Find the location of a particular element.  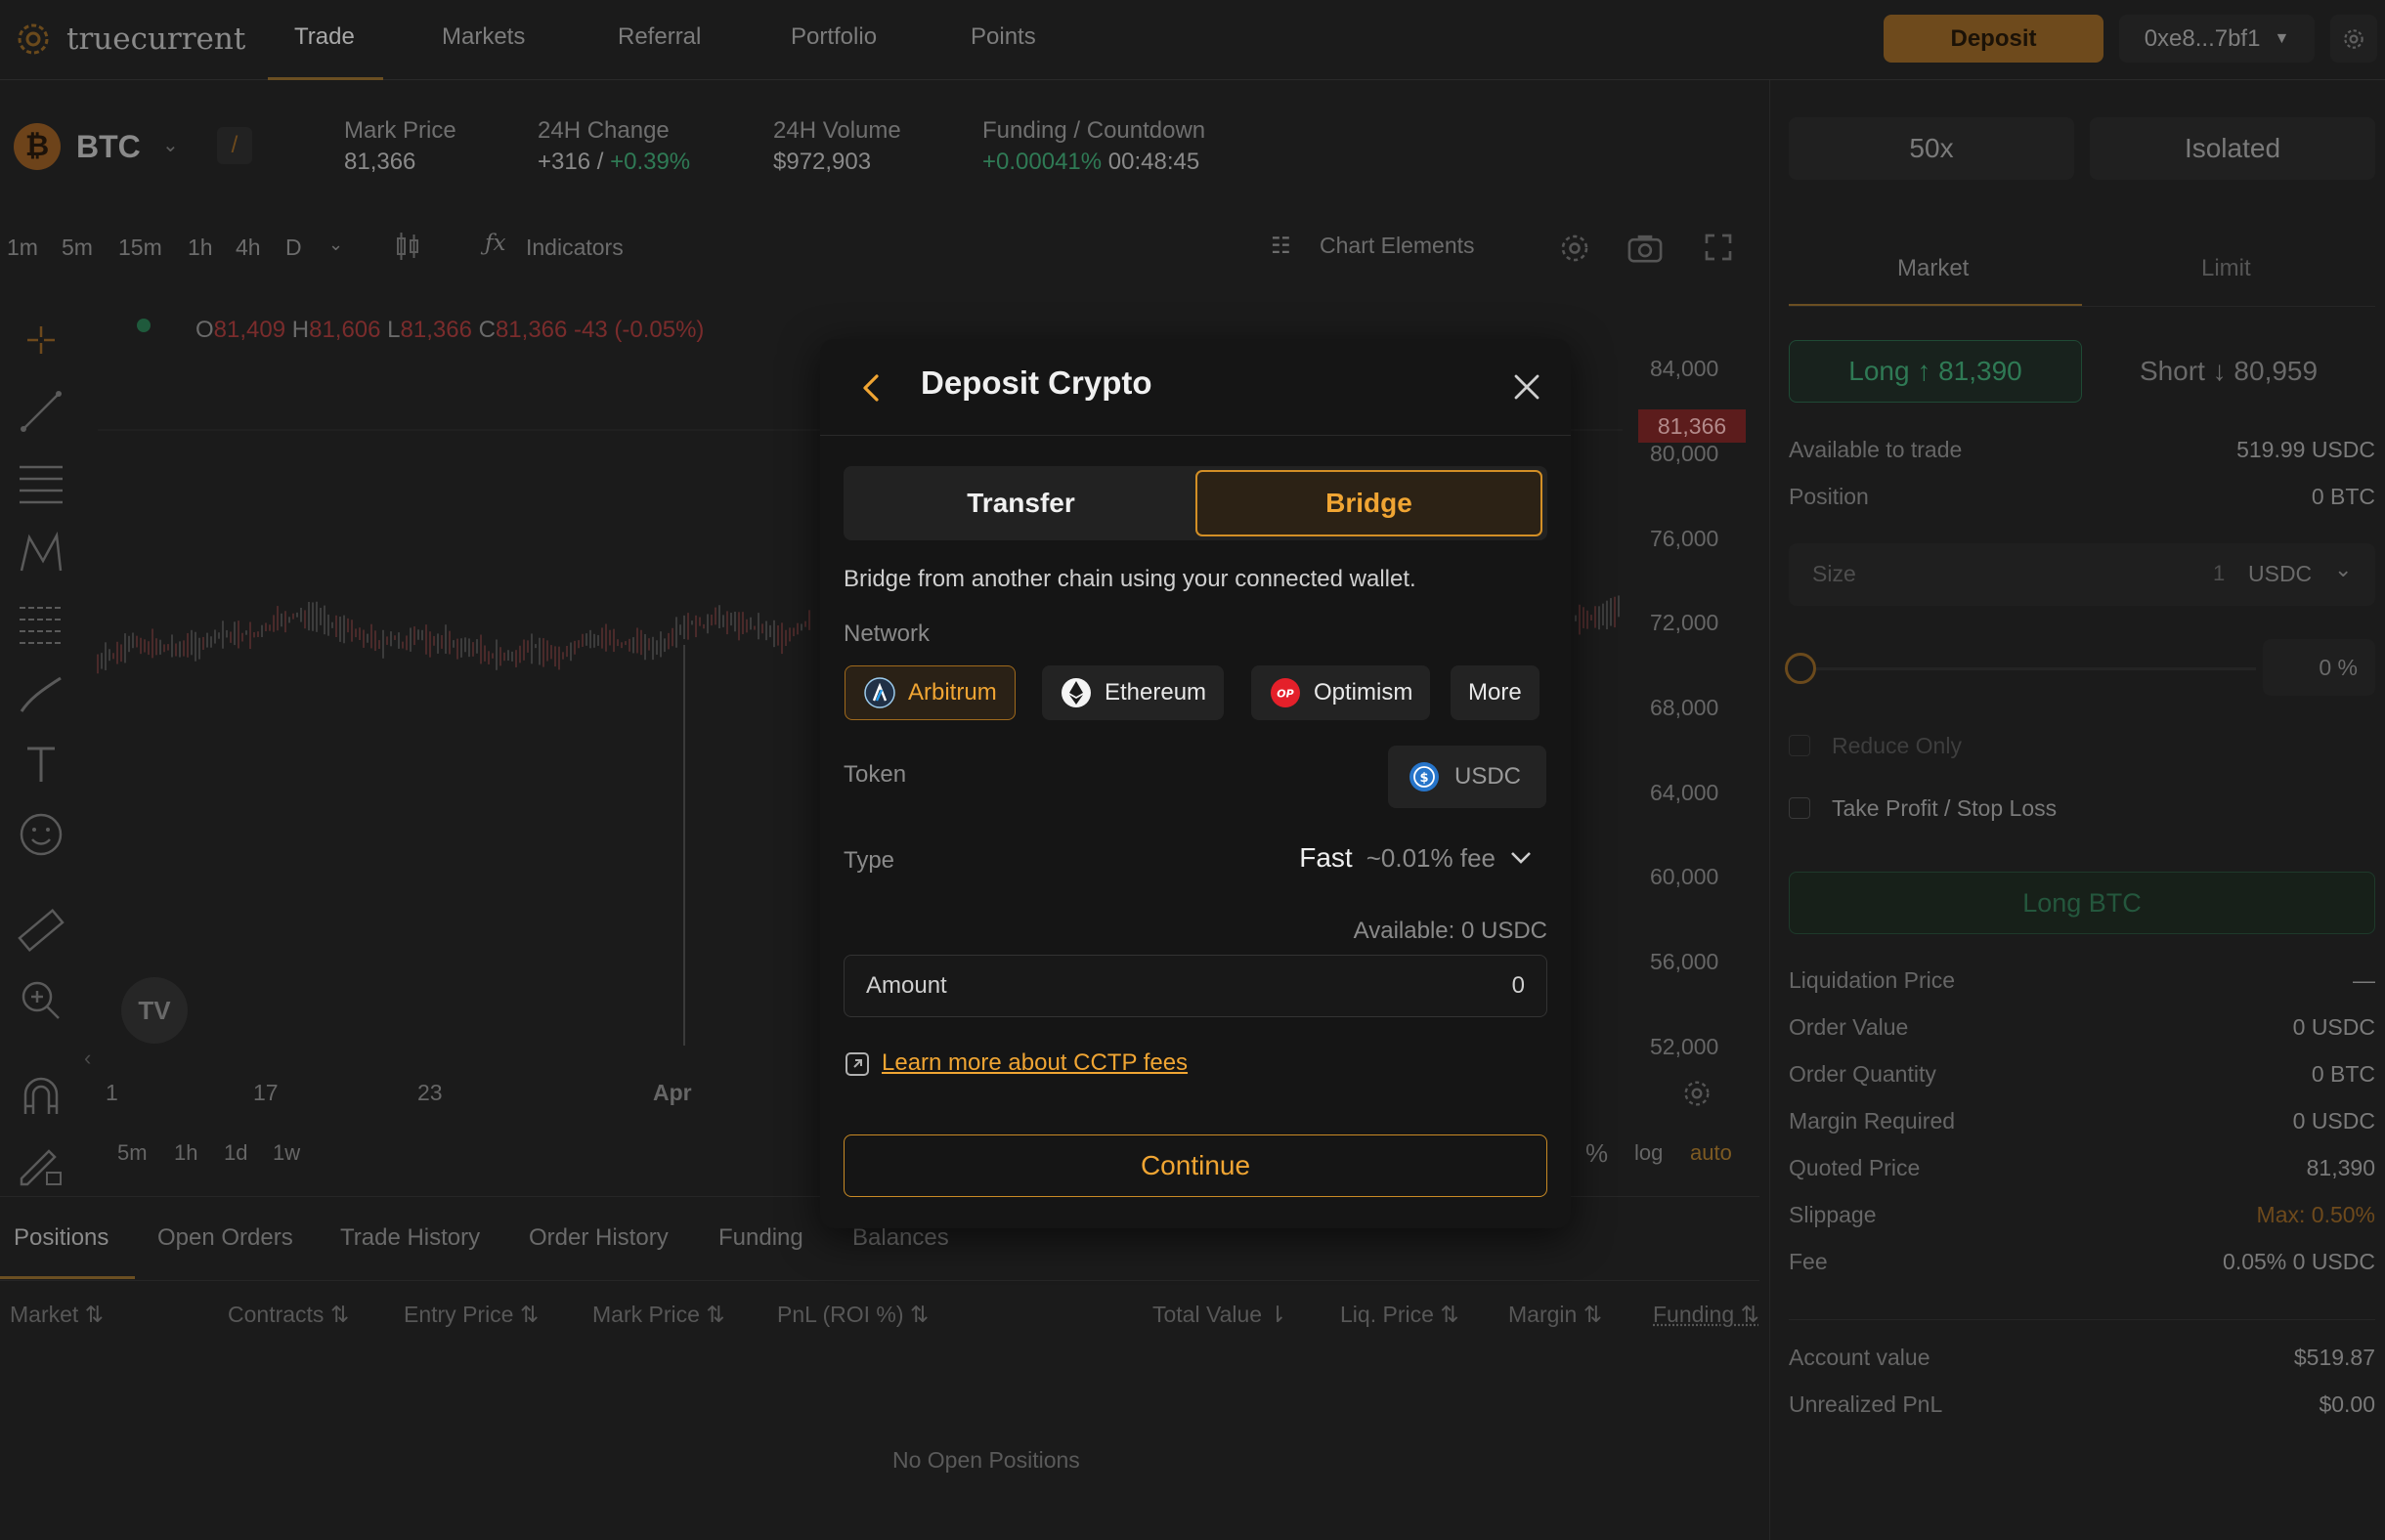

network-label: Network is located at coordinates (888, 633).